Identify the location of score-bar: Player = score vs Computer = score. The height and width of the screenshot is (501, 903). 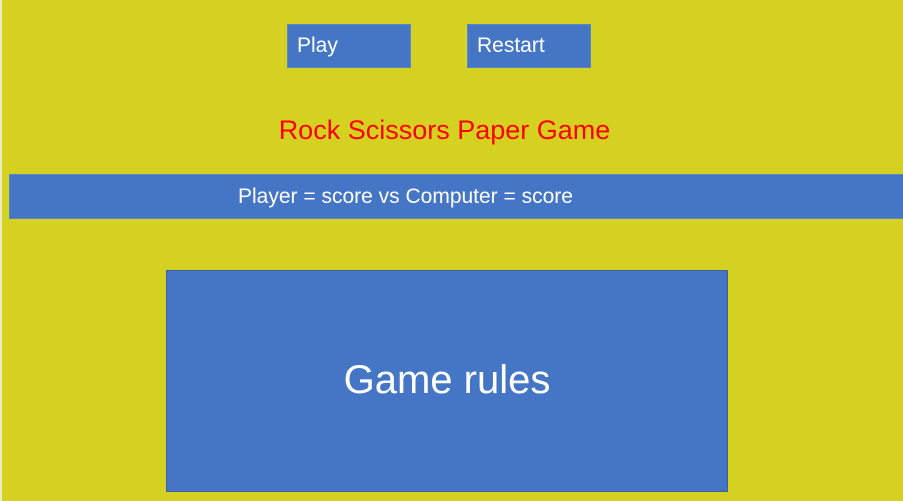
(456, 196).